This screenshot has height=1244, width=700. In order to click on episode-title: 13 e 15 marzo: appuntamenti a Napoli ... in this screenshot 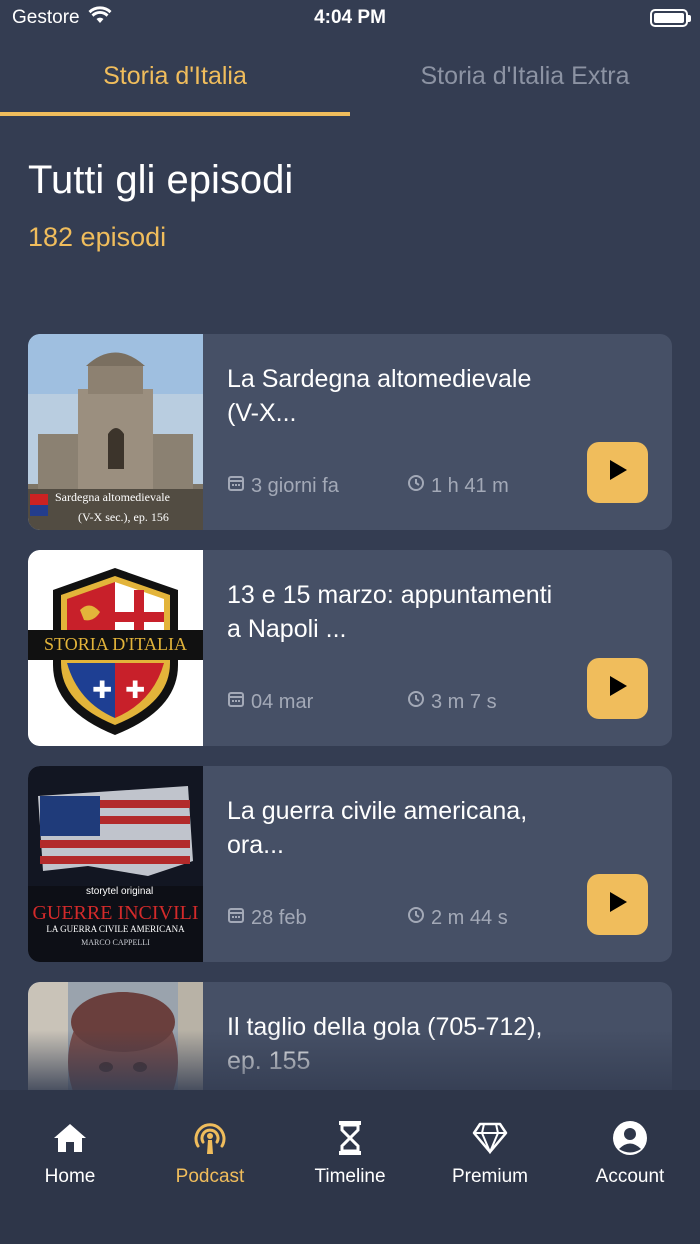, I will do `click(390, 612)`.